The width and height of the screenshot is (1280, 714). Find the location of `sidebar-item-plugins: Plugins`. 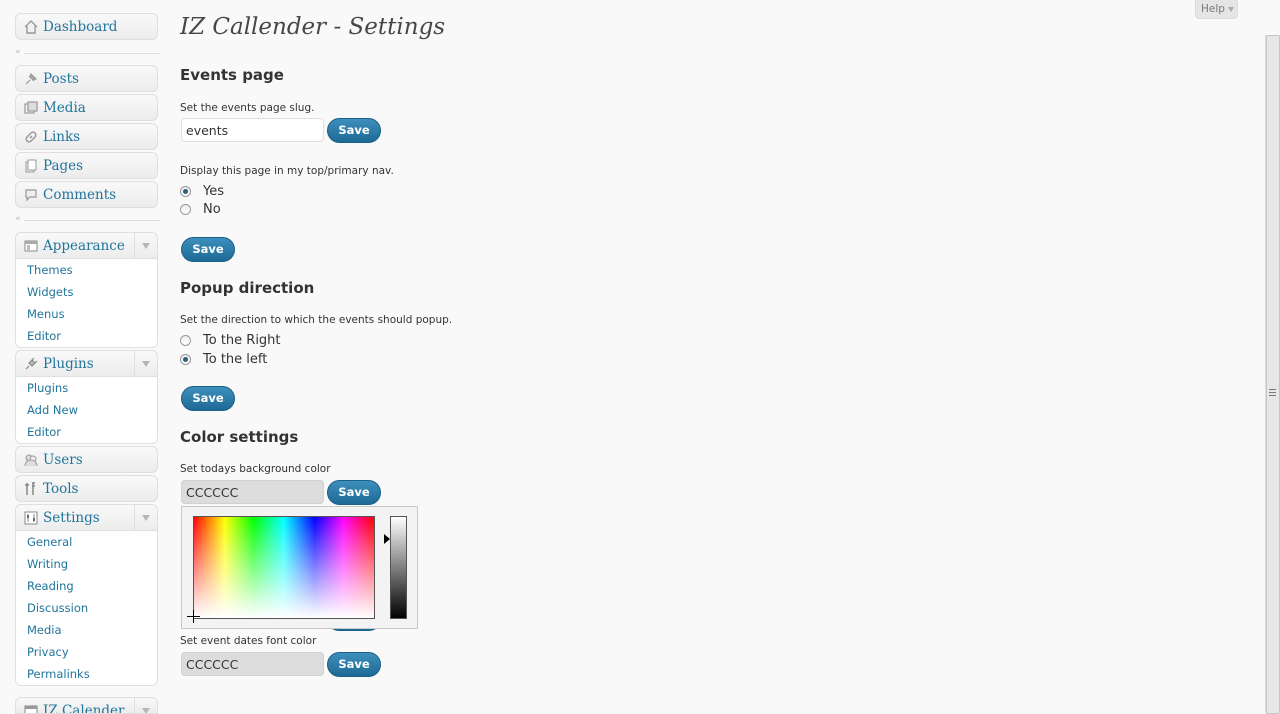

sidebar-item-plugins: Plugins is located at coordinates (86, 363).